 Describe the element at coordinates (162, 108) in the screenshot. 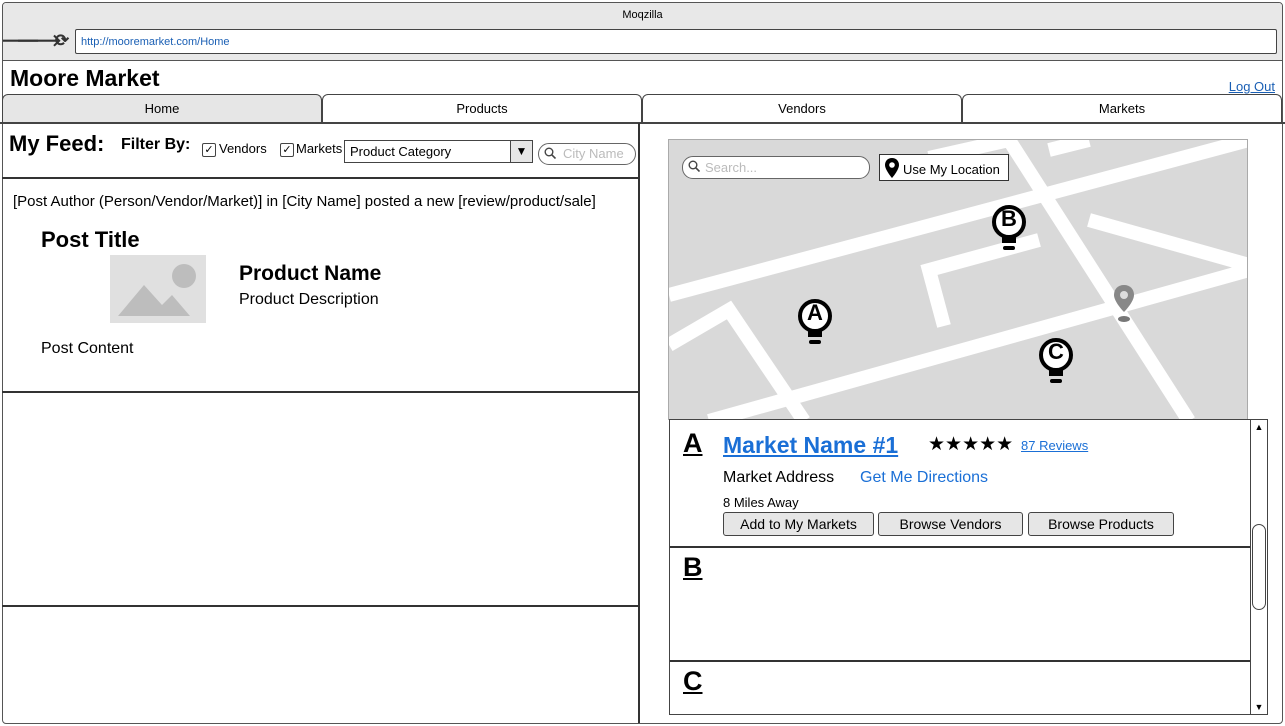

I see `tab-home: Home` at that location.